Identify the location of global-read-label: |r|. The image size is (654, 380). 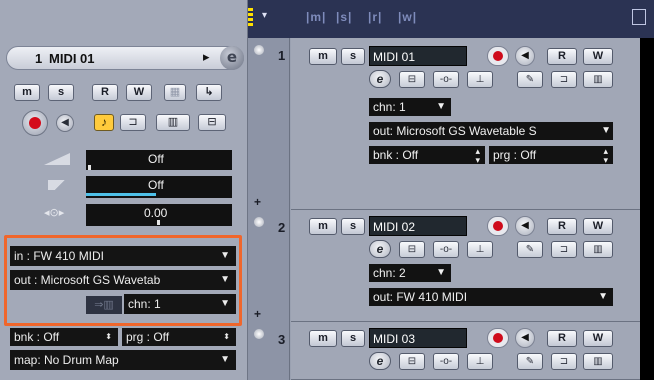
(375, 17).